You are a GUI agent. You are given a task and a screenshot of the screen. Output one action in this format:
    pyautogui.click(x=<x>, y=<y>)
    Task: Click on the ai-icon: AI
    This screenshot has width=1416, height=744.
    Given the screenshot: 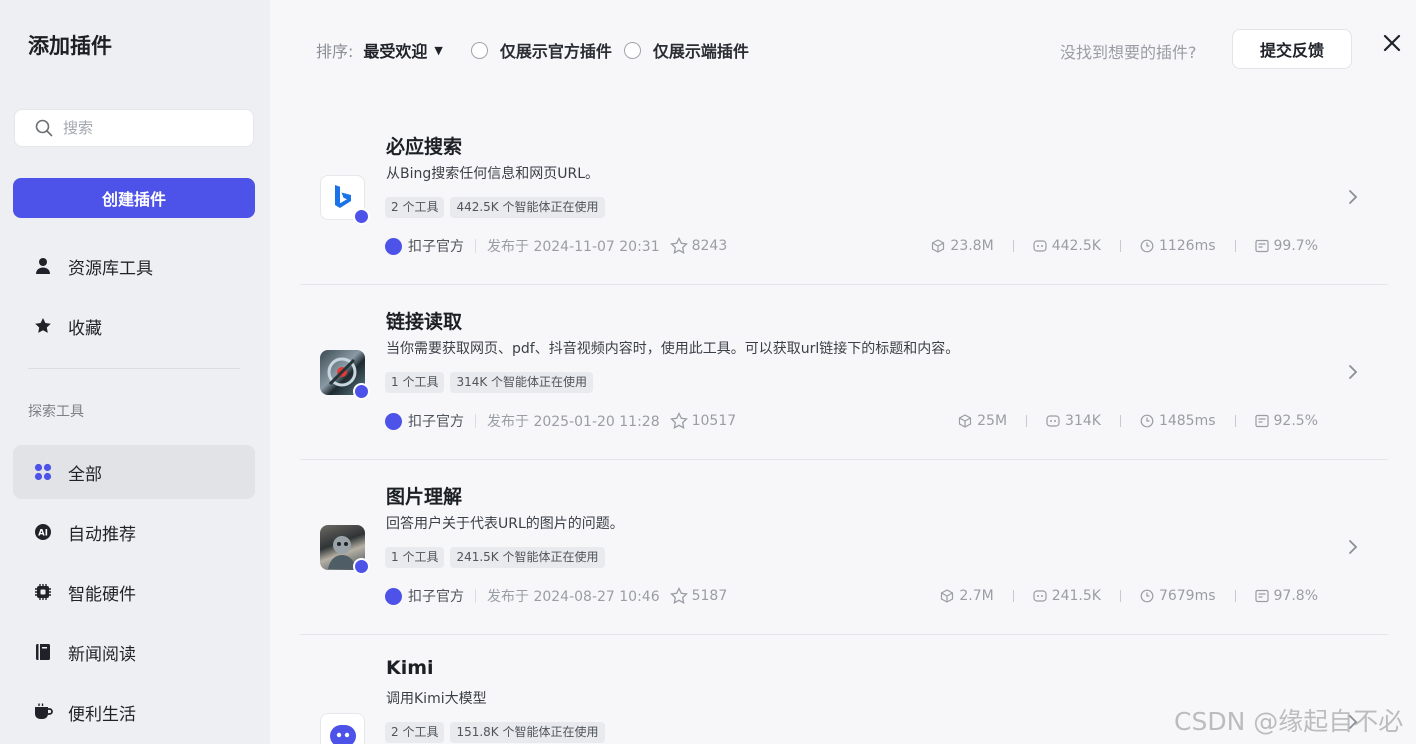 What is the action you would take?
    pyautogui.click(x=43, y=532)
    